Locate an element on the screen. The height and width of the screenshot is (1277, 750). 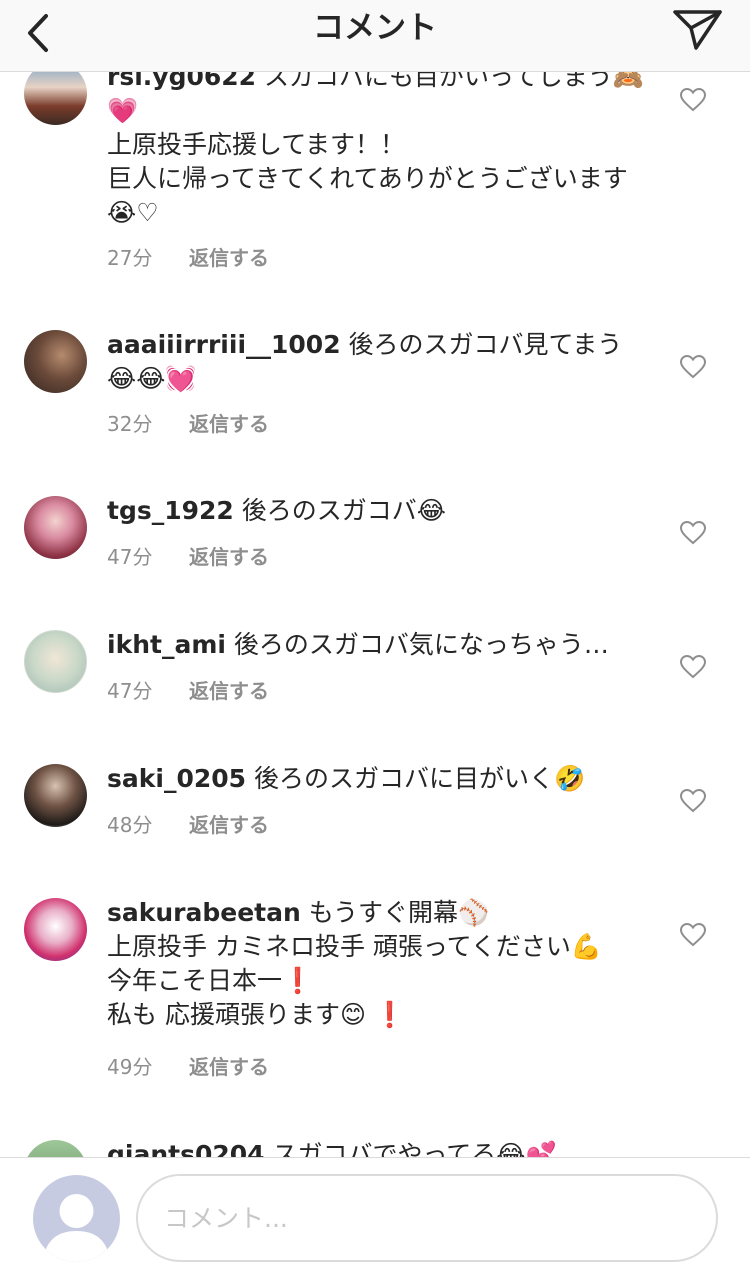
comment-time: 48分 is located at coordinates (130, 825).